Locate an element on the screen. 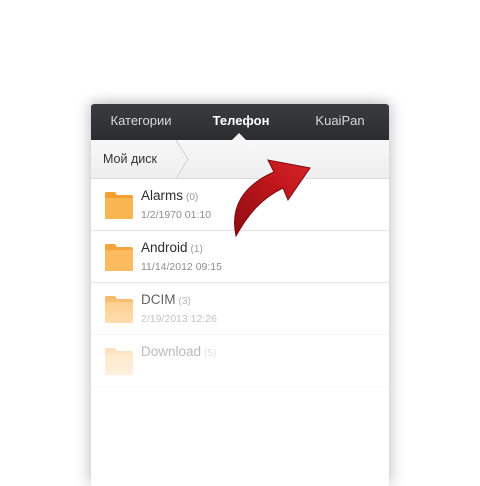 The width and height of the screenshot is (480, 486). list-item: Download (5) is located at coordinates (240, 361).